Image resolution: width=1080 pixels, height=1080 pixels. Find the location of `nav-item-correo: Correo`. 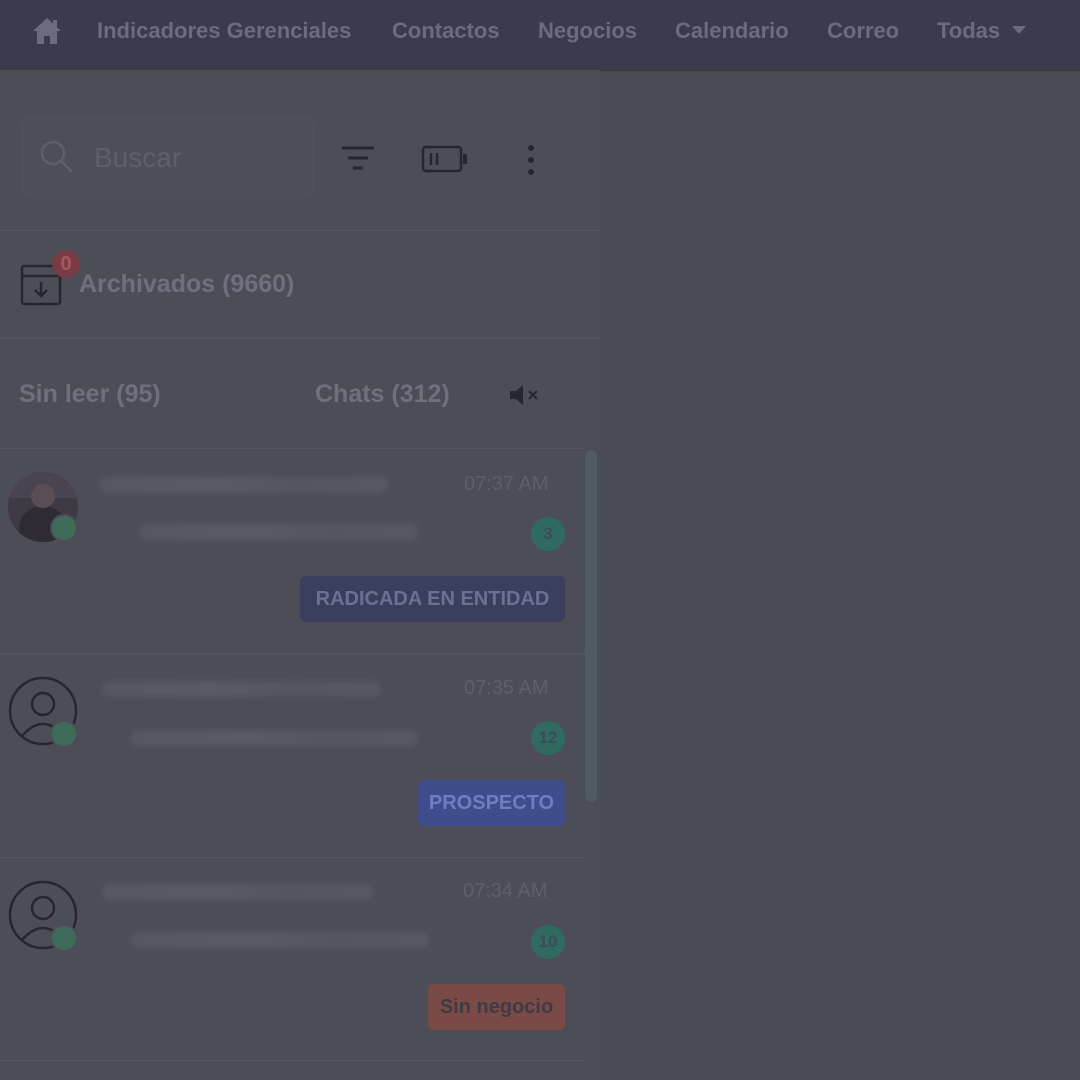

nav-item-correo: Correo is located at coordinates (863, 31).